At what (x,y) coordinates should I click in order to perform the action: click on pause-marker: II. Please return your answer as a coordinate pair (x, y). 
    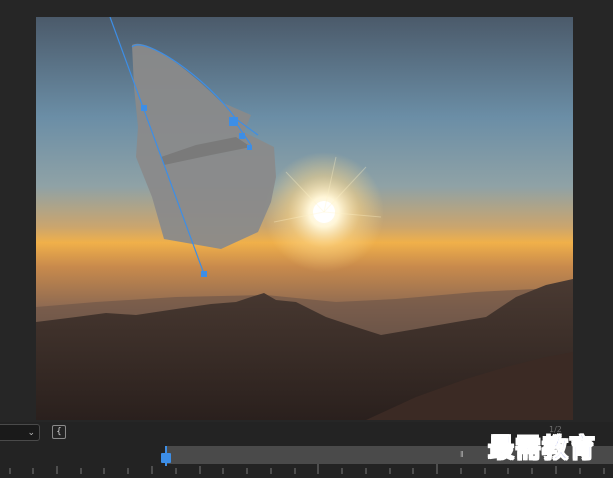
    Looking at the image, I should click on (462, 454).